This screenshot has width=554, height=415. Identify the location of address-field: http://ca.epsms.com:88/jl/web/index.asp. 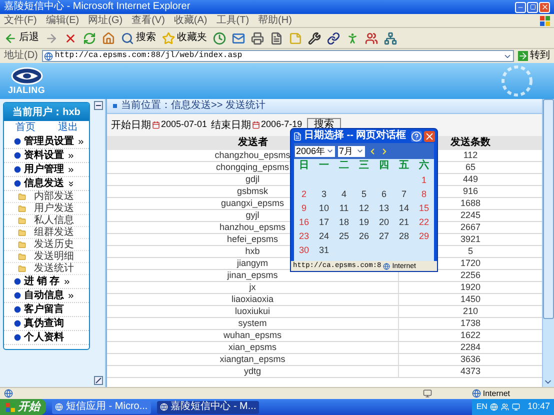
(278, 56).